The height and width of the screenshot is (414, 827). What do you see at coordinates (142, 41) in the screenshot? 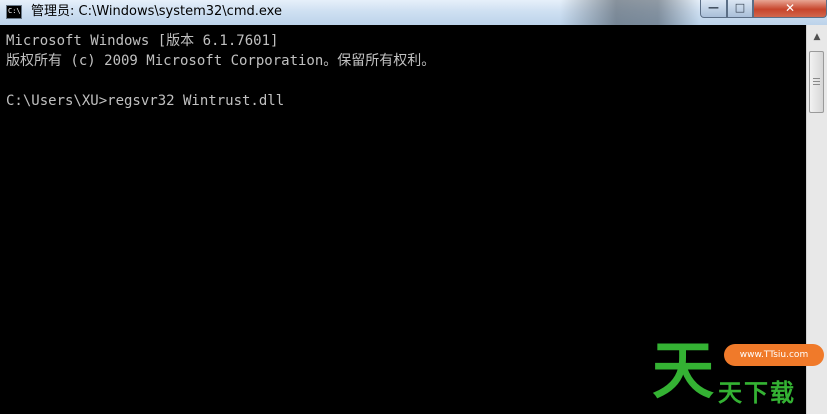
I see `console-line: Microsoft Windows [版本 6.1.7601]` at bounding box center [142, 41].